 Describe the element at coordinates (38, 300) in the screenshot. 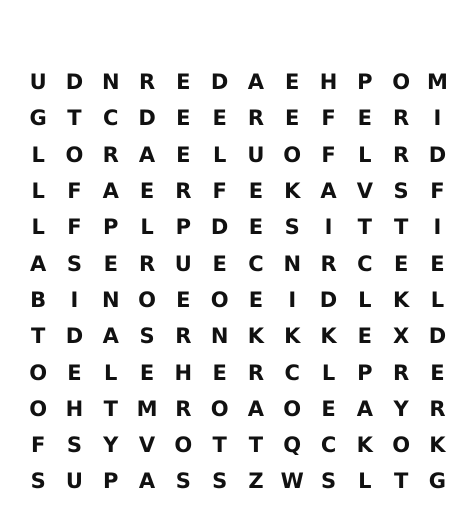

I see `letter-cell: B` at that location.